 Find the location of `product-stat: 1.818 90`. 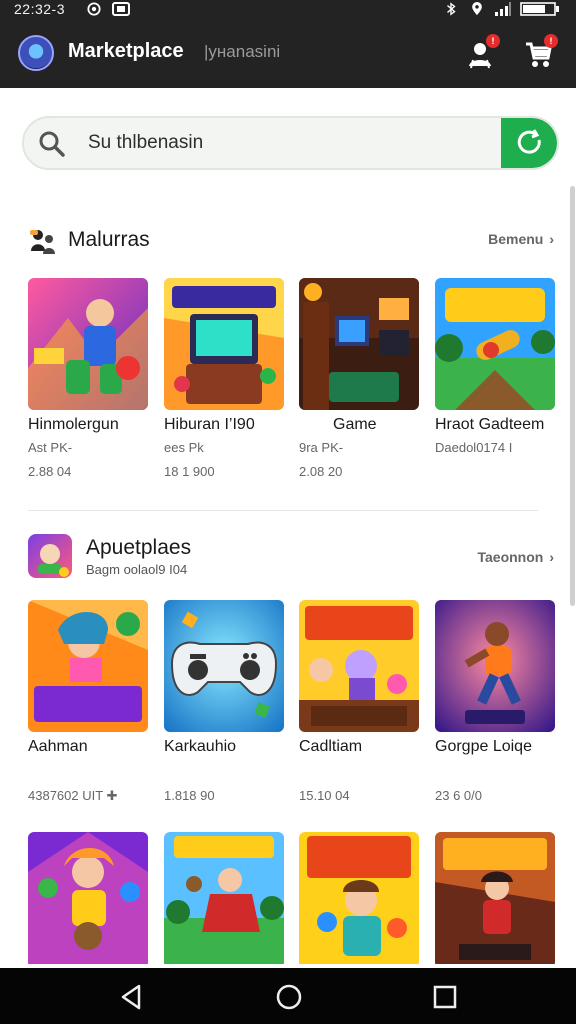

product-stat: 1.818 90 is located at coordinates (189, 795).